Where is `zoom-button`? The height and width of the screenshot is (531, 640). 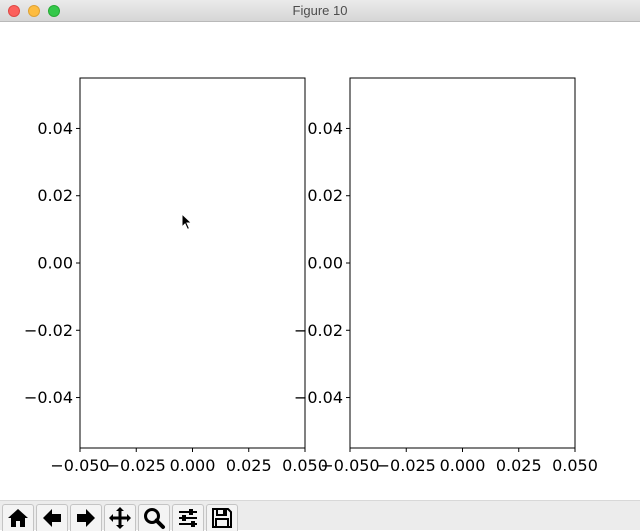 zoom-button is located at coordinates (154, 517).